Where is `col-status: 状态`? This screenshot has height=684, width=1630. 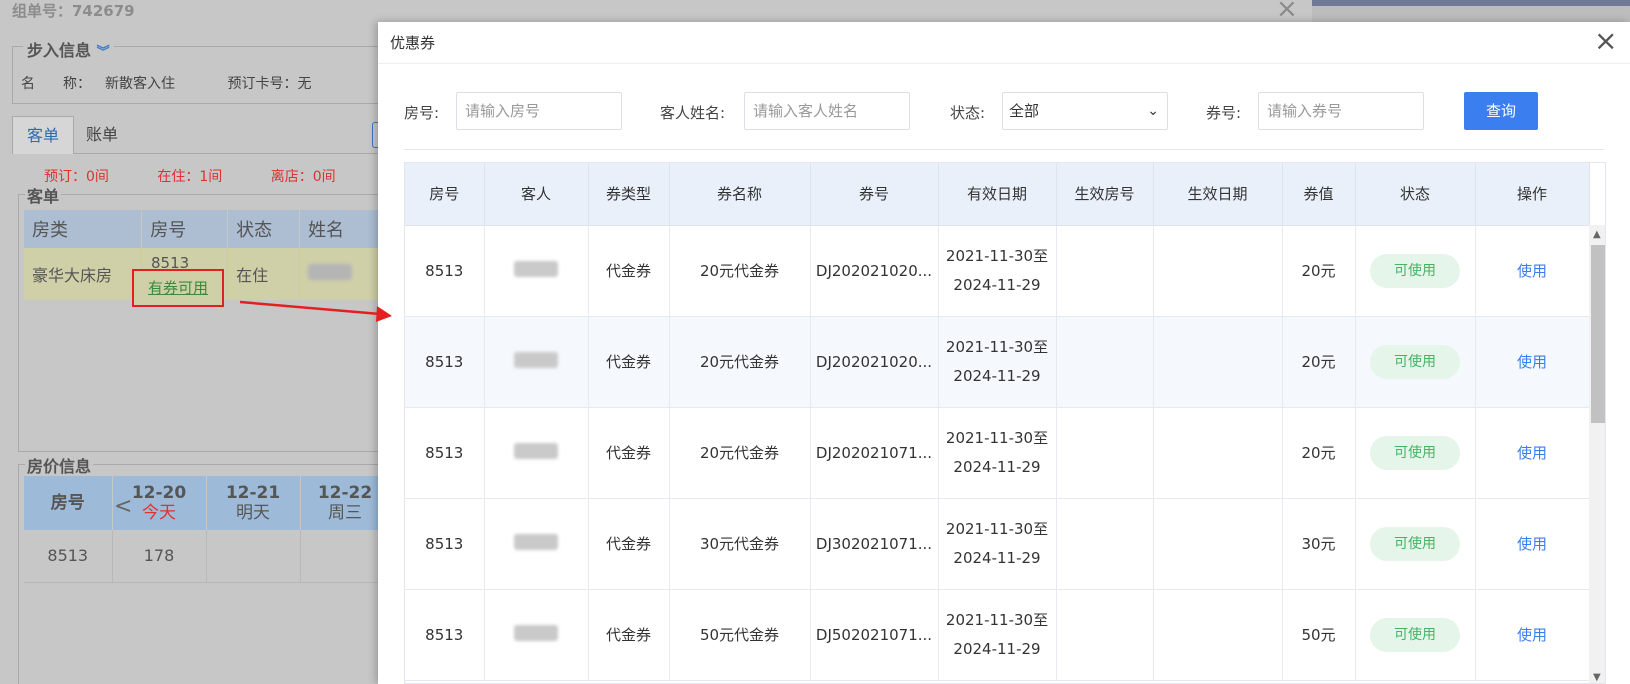
col-status: 状态 is located at coordinates (264, 229).